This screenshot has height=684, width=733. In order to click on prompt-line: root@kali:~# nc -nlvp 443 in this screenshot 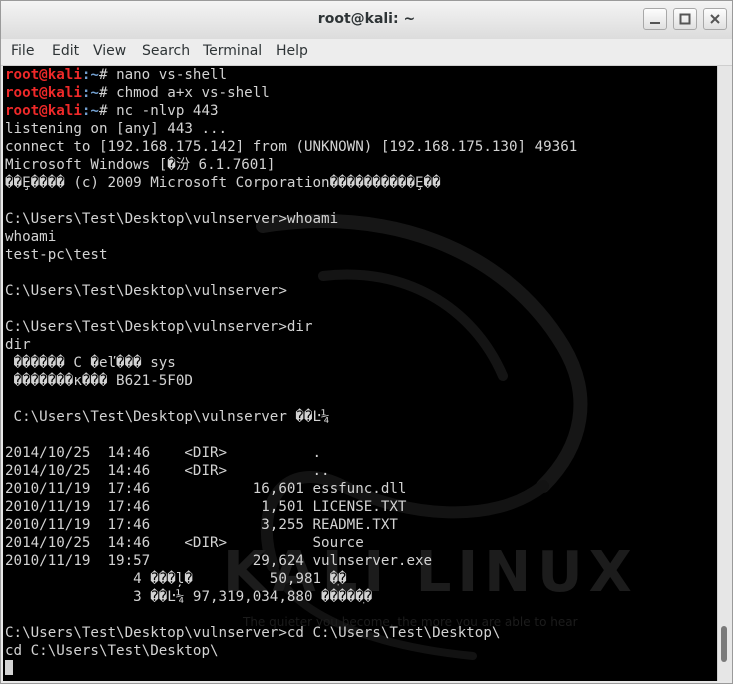, I will do `click(291, 111)`.